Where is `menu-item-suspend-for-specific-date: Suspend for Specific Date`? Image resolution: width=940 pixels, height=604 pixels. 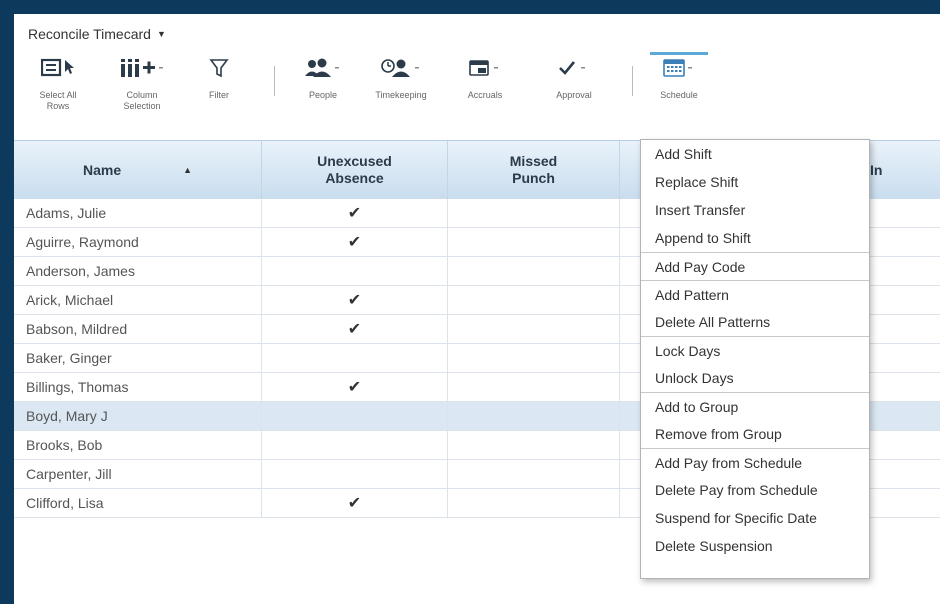 menu-item-suspend-for-specific-date: Suspend for Specific Date is located at coordinates (755, 518).